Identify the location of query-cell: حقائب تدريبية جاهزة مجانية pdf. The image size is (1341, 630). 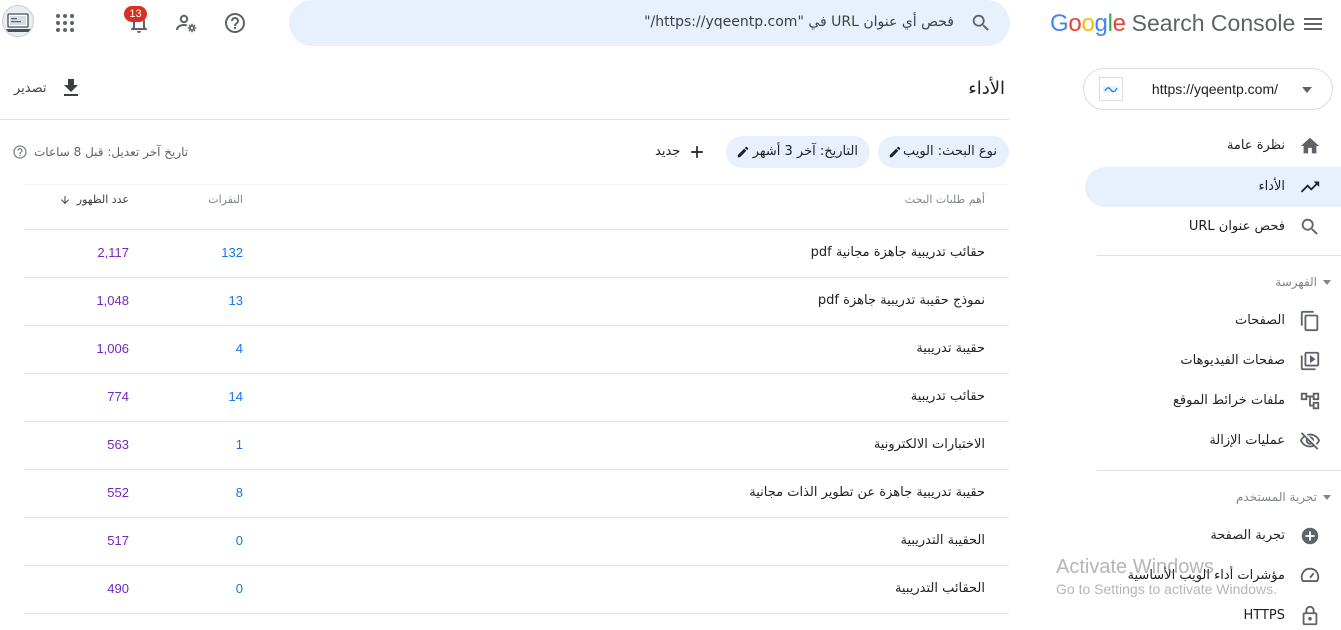
(897, 252).